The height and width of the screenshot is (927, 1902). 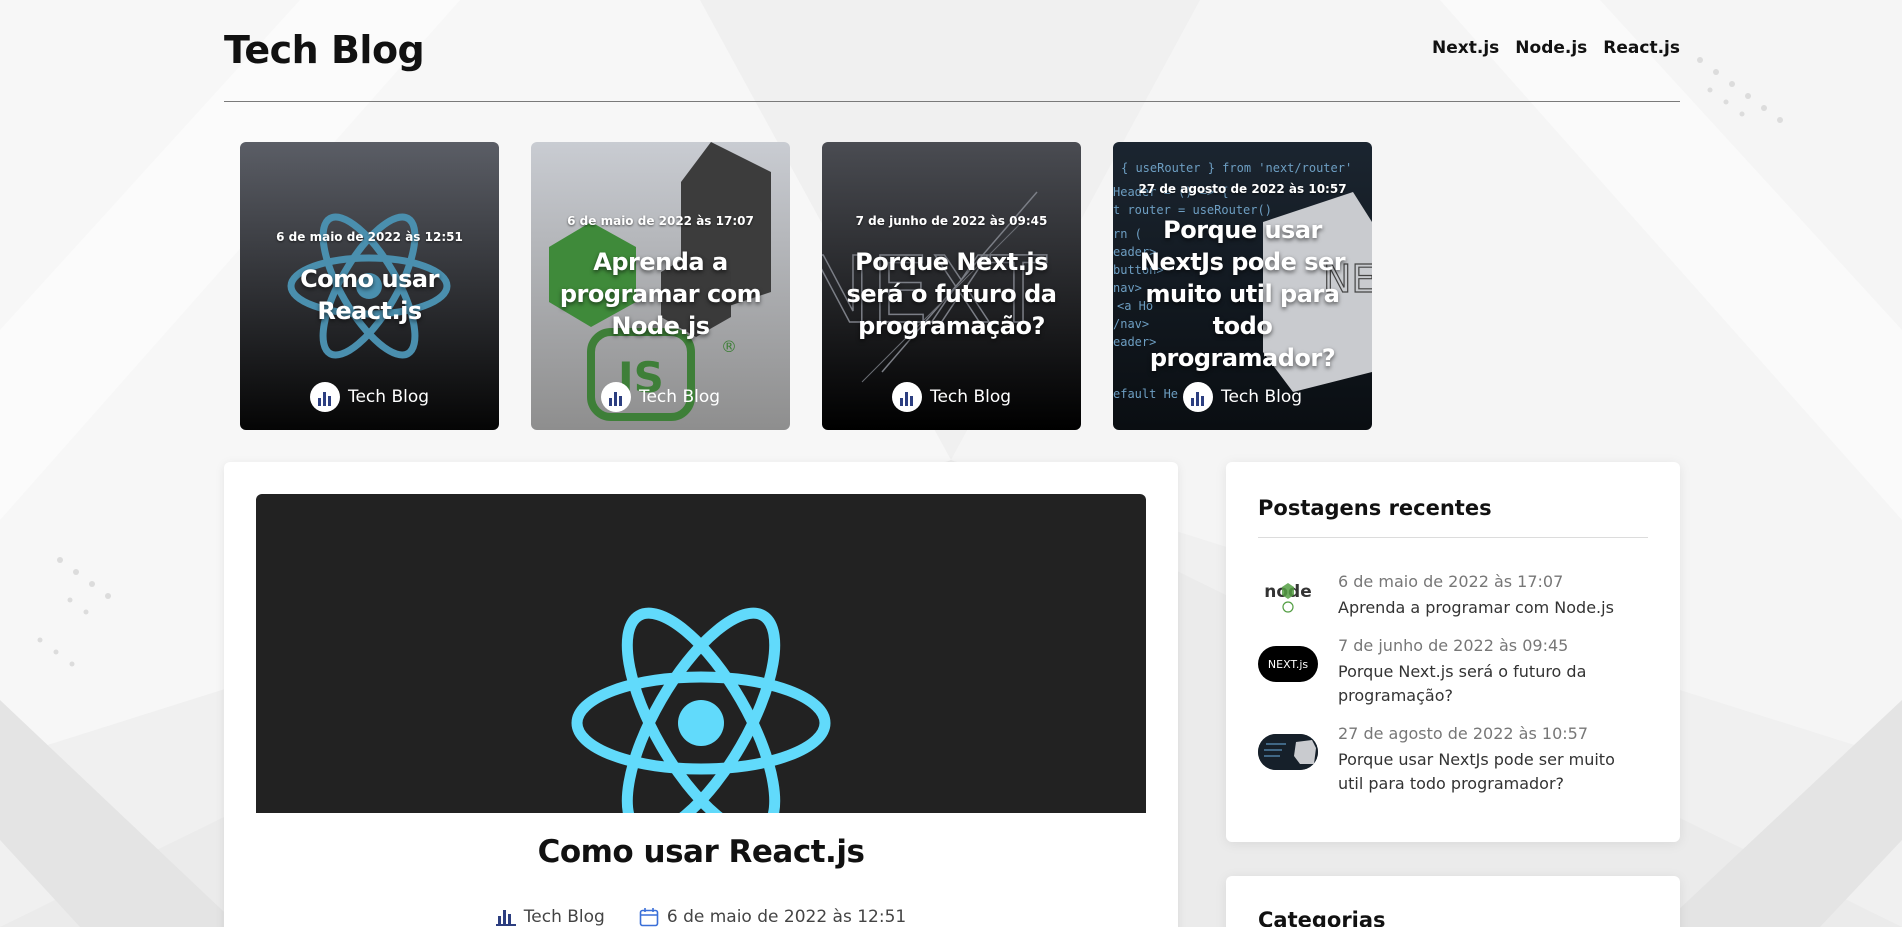 I want to click on nodejs-logo-icon: node, so click(x=1288, y=597).